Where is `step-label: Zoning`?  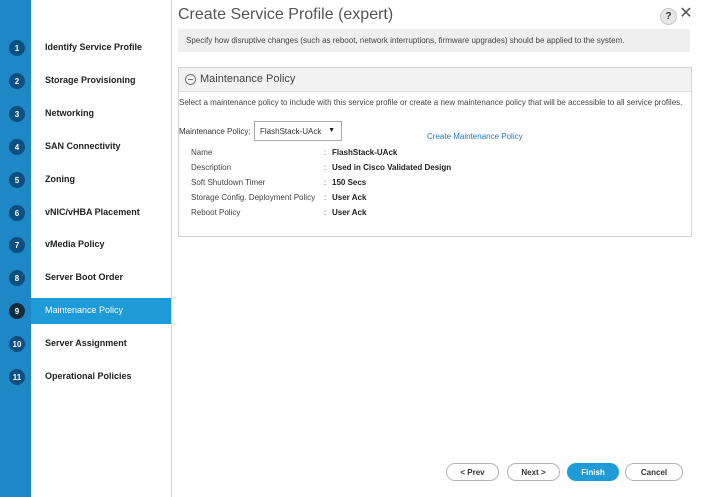 step-label: Zoning is located at coordinates (60, 179).